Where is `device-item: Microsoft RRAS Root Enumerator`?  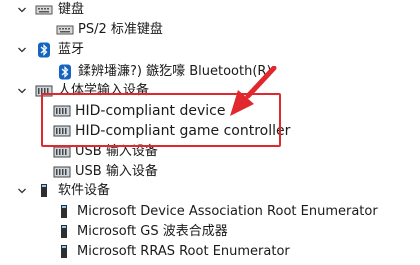
device-item: Microsoft RRAS Root Enumerator is located at coordinates (210, 252).